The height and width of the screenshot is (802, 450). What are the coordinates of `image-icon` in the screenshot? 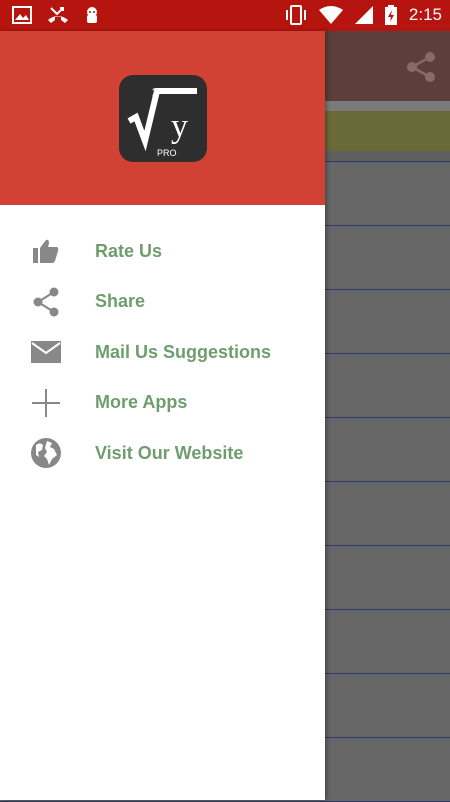 It's located at (22, 16).